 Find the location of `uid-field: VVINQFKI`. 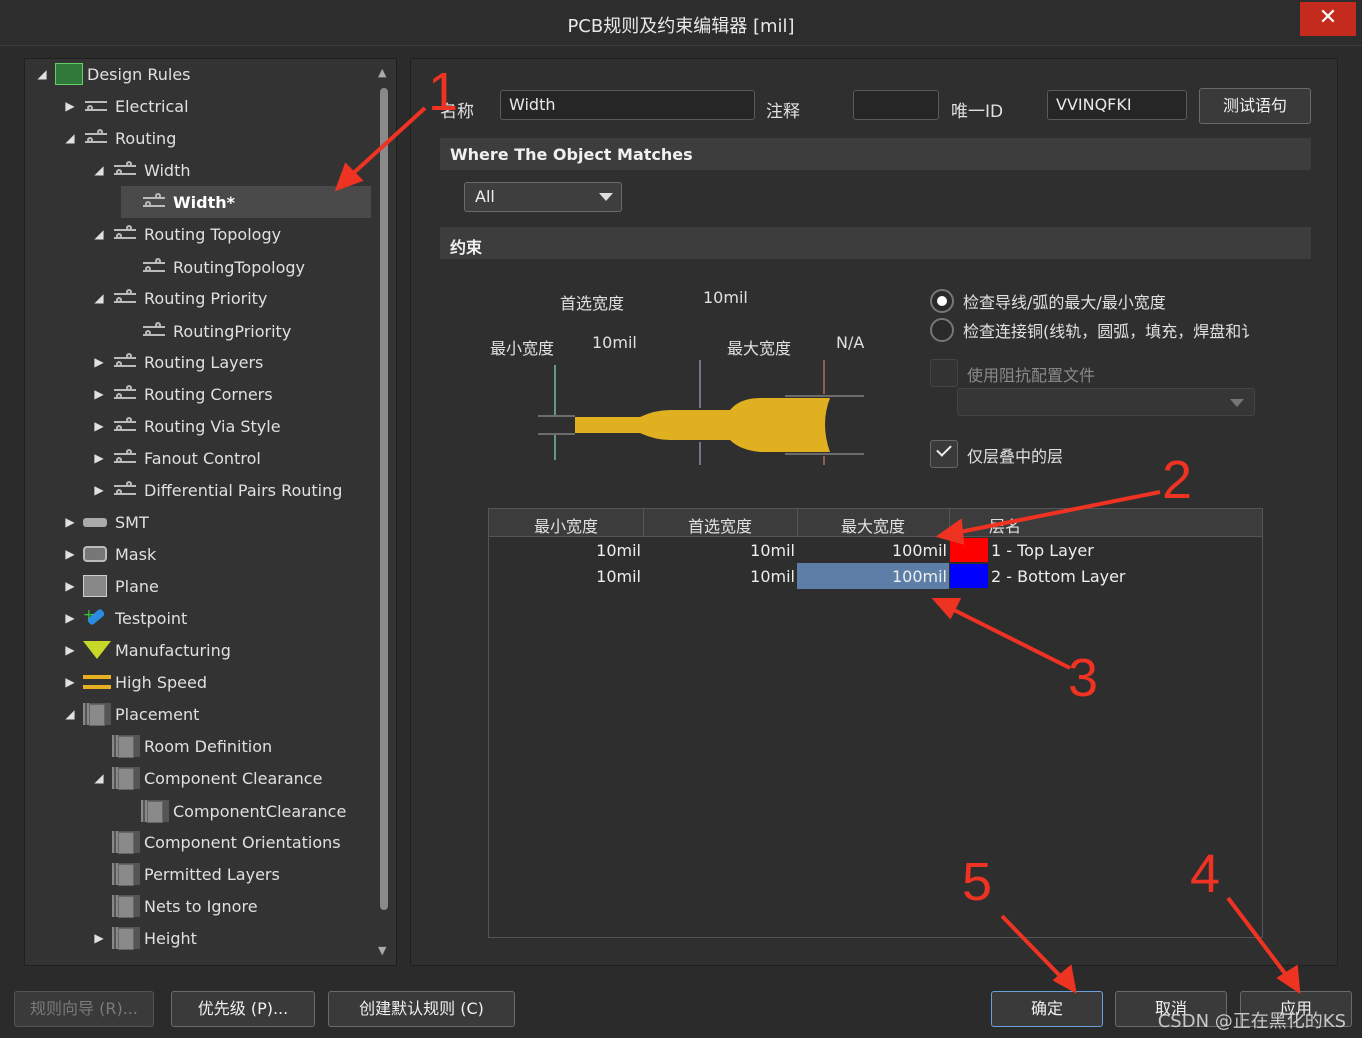

uid-field: VVINQFKI is located at coordinates (1117, 105).